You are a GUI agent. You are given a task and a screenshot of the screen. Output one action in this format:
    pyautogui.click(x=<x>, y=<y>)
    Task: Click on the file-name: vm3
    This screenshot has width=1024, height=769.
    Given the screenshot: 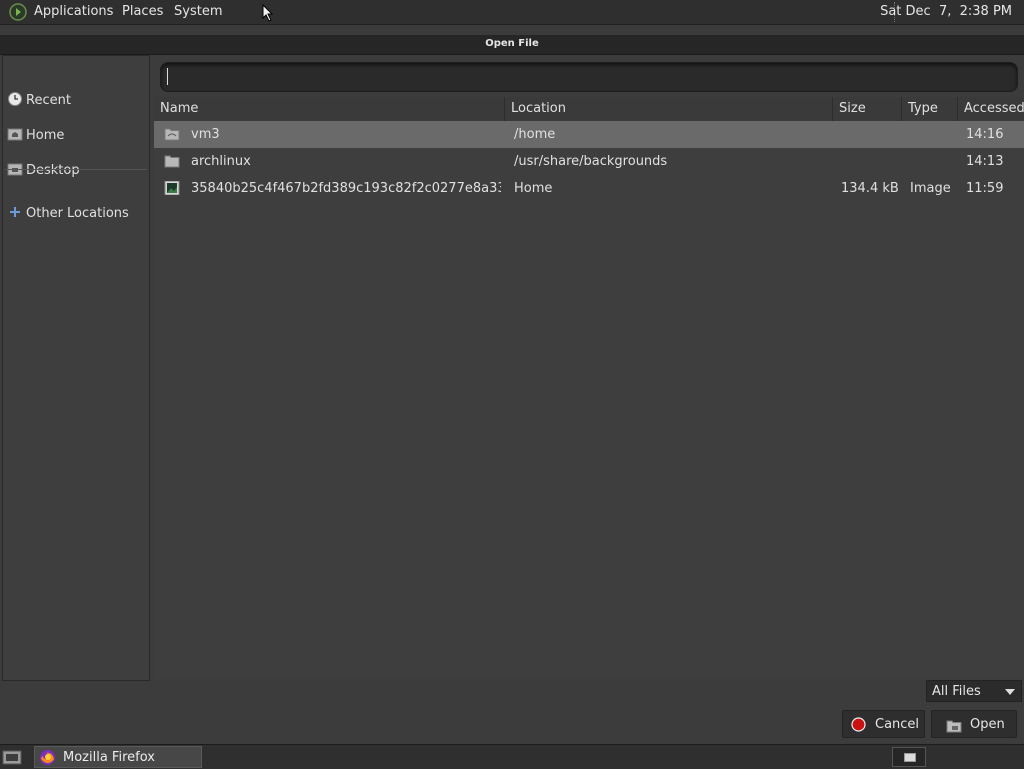 What is the action you would take?
    pyautogui.click(x=205, y=134)
    